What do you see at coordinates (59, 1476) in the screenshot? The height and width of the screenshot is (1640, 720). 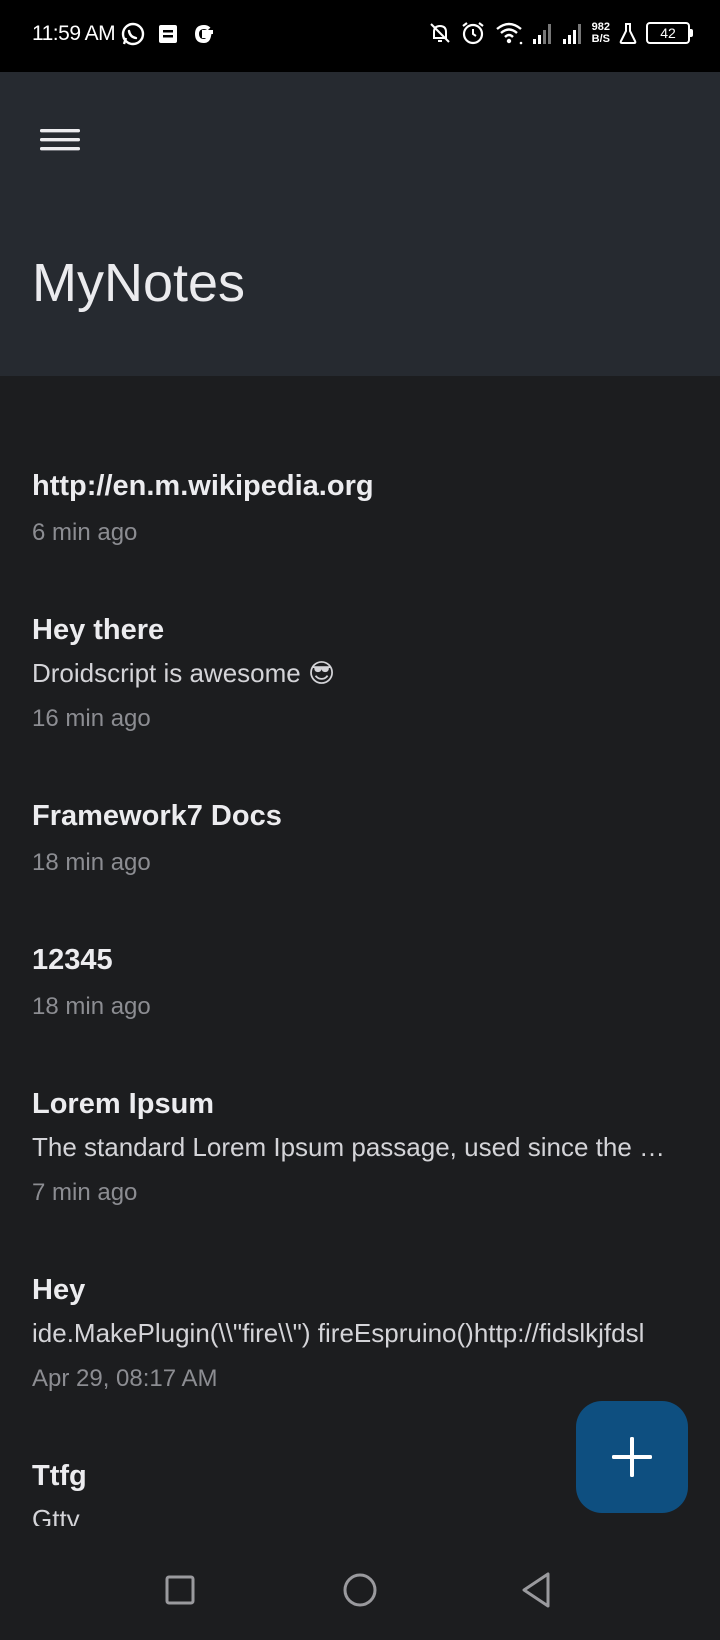 I see `note-title: Ttfg` at bounding box center [59, 1476].